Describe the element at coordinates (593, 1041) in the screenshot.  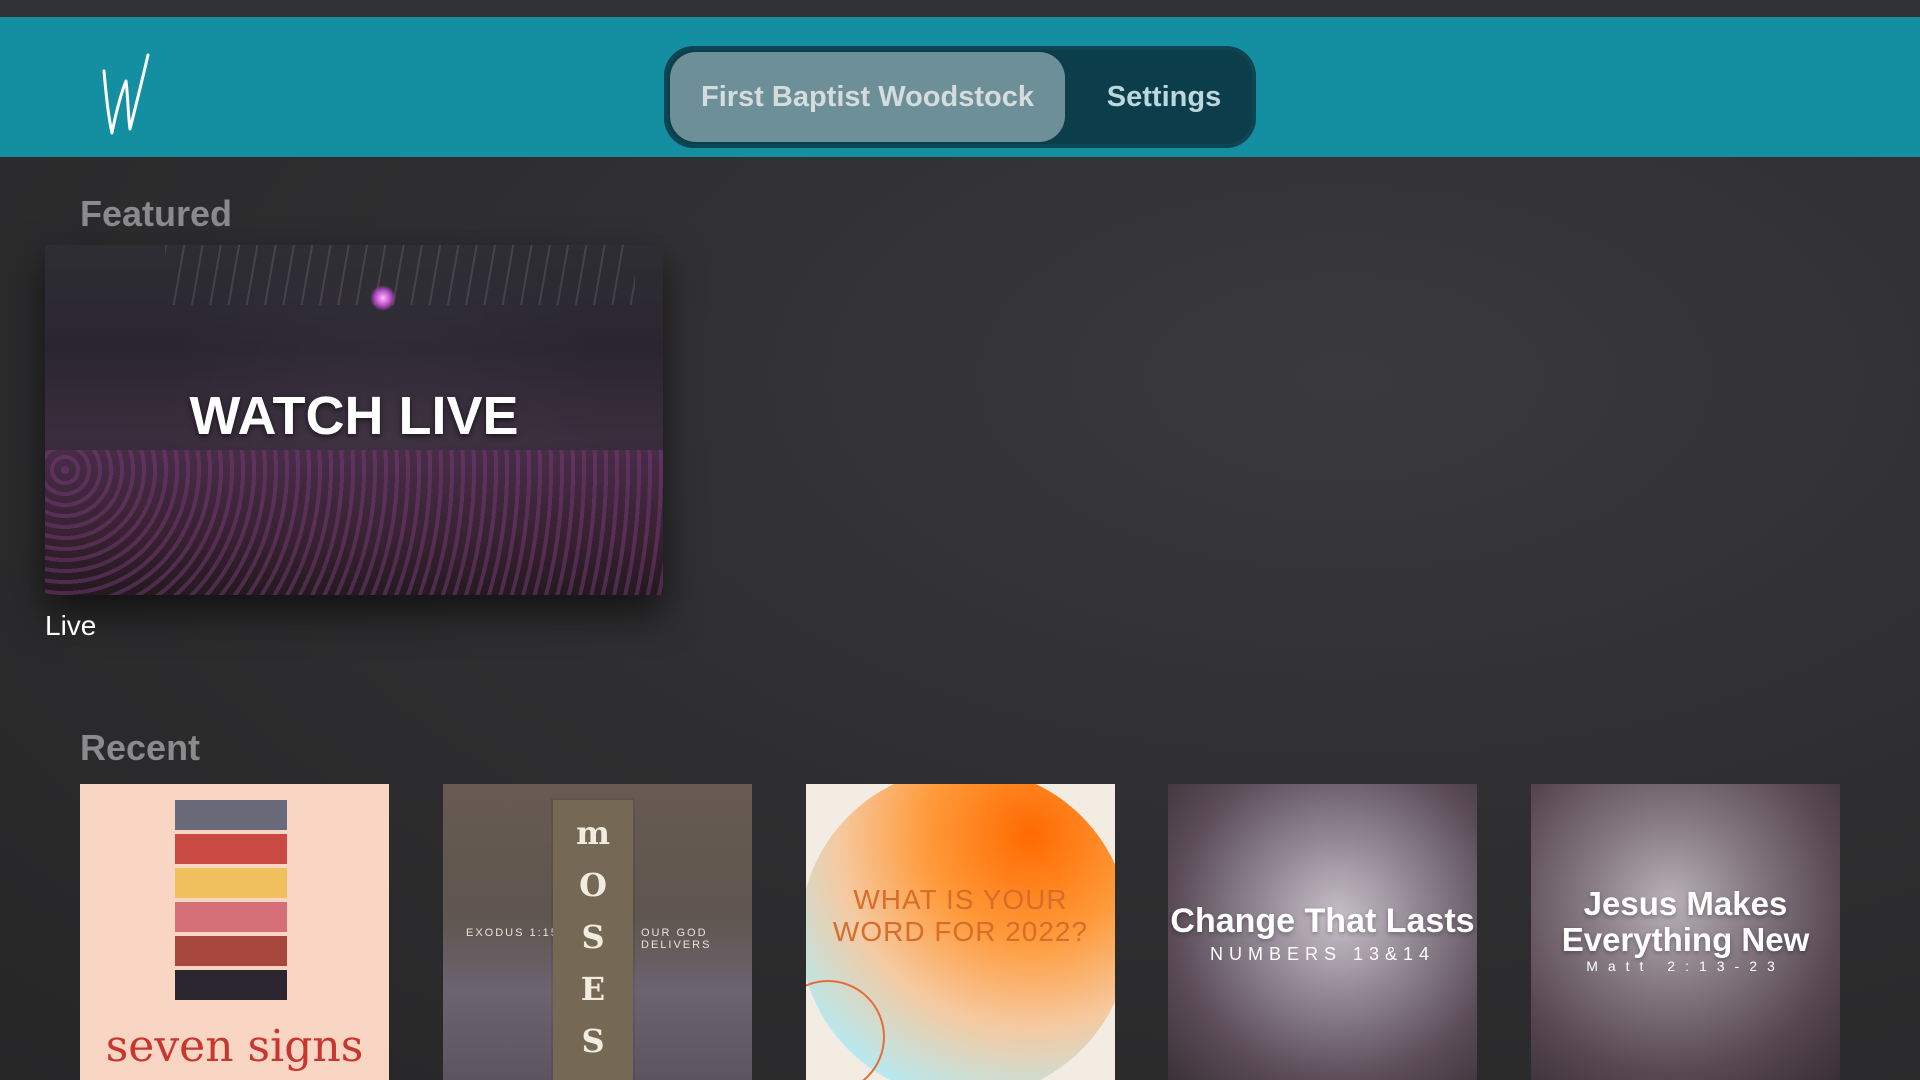
I see `moses-letter-s2: S` at that location.